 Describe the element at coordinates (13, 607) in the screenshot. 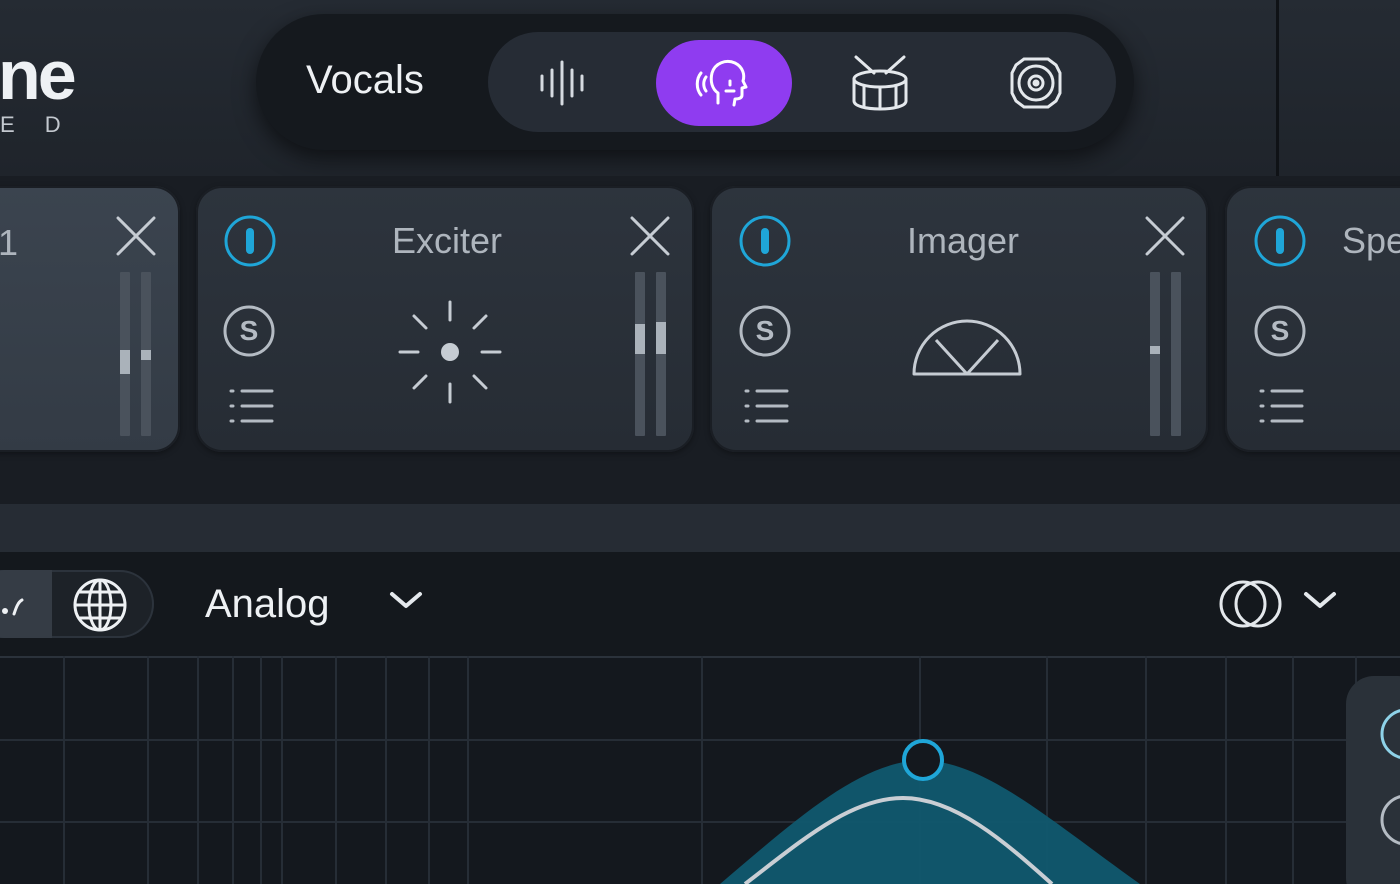

I see `curve-view-icon` at that location.